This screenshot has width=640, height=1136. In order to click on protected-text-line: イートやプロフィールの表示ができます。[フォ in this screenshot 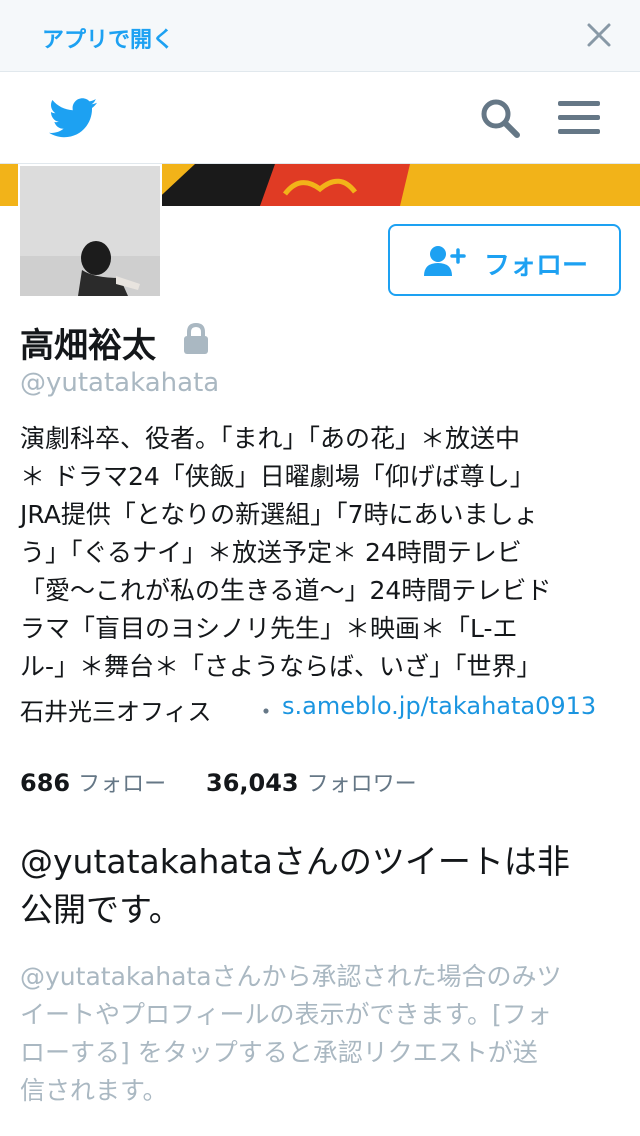, I will do `click(286, 1014)`.